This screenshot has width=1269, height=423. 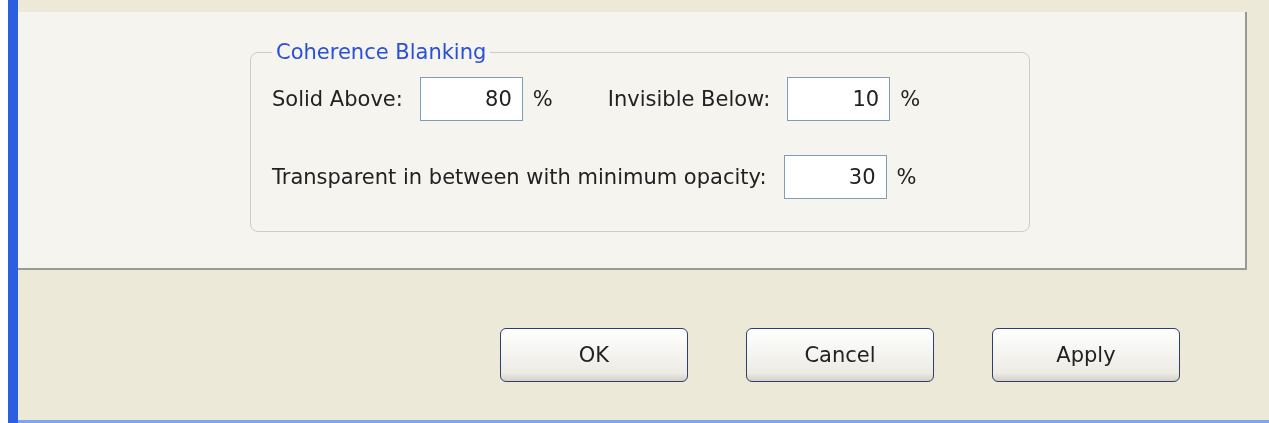 What do you see at coordinates (519, 177) in the screenshot?
I see `field-label: Transparent in between with minimum opacity:` at bounding box center [519, 177].